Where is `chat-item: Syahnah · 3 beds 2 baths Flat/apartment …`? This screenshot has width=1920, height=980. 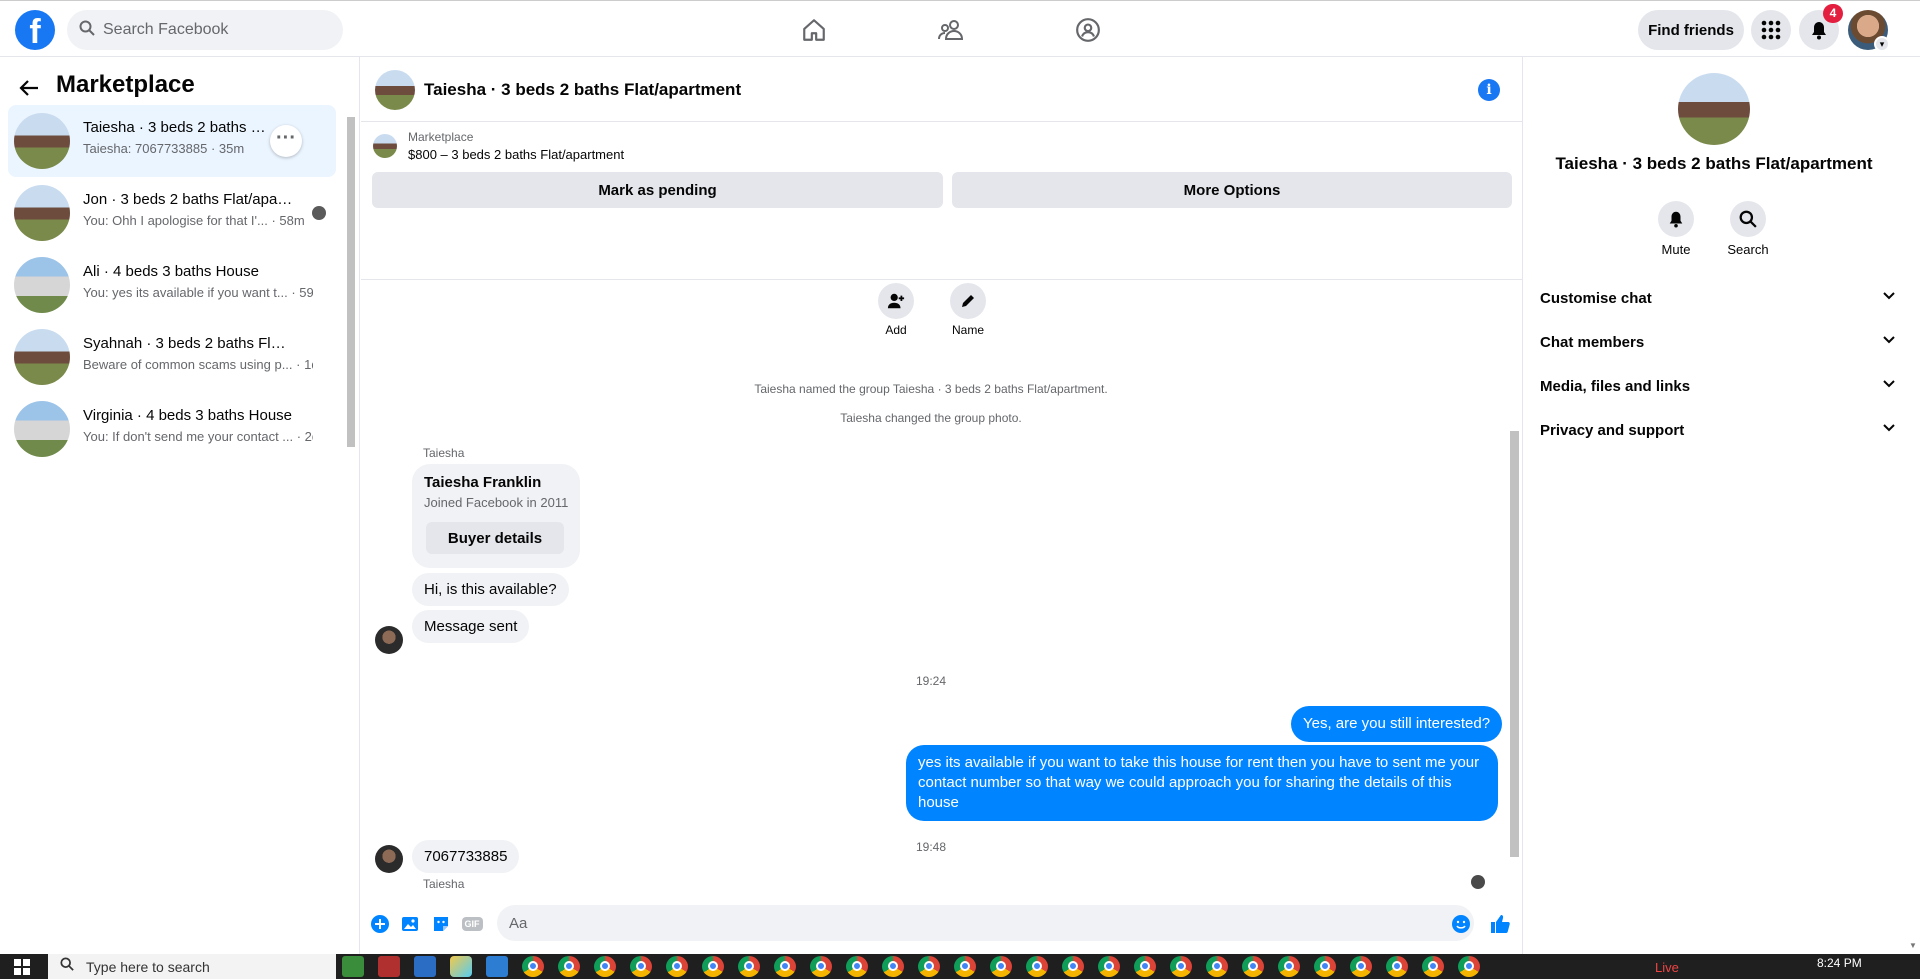 chat-item: Syahnah · 3 beds 2 baths Flat/apartment … is located at coordinates (172, 357).